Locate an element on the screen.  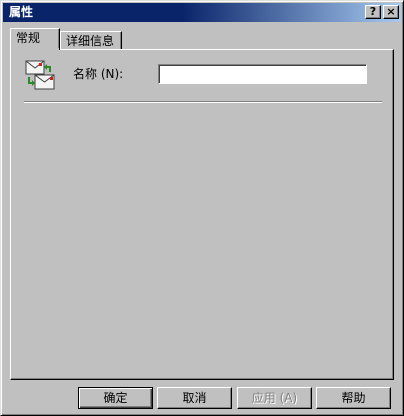
name-field is located at coordinates (262, 74).